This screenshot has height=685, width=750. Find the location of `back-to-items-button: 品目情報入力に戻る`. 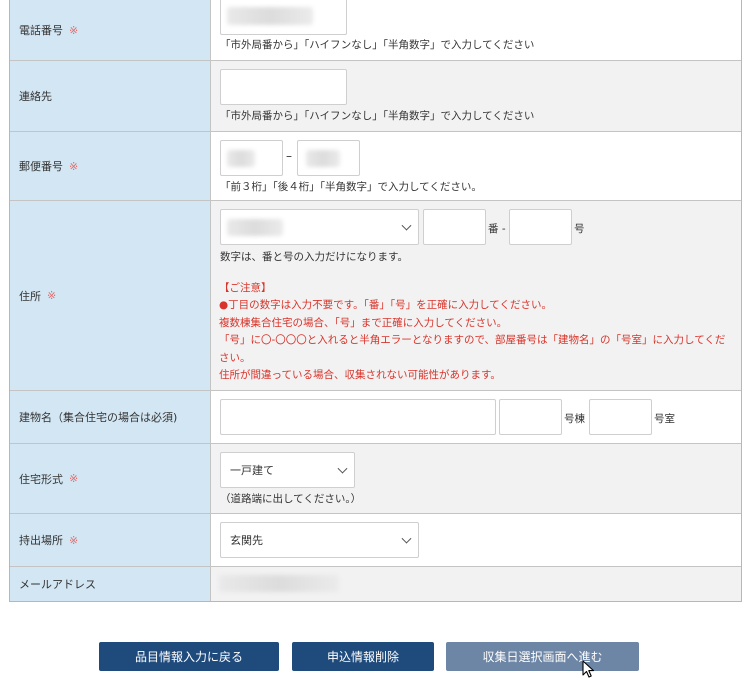

back-to-items-button: 品目情報入力に戻る is located at coordinates (189, 656).